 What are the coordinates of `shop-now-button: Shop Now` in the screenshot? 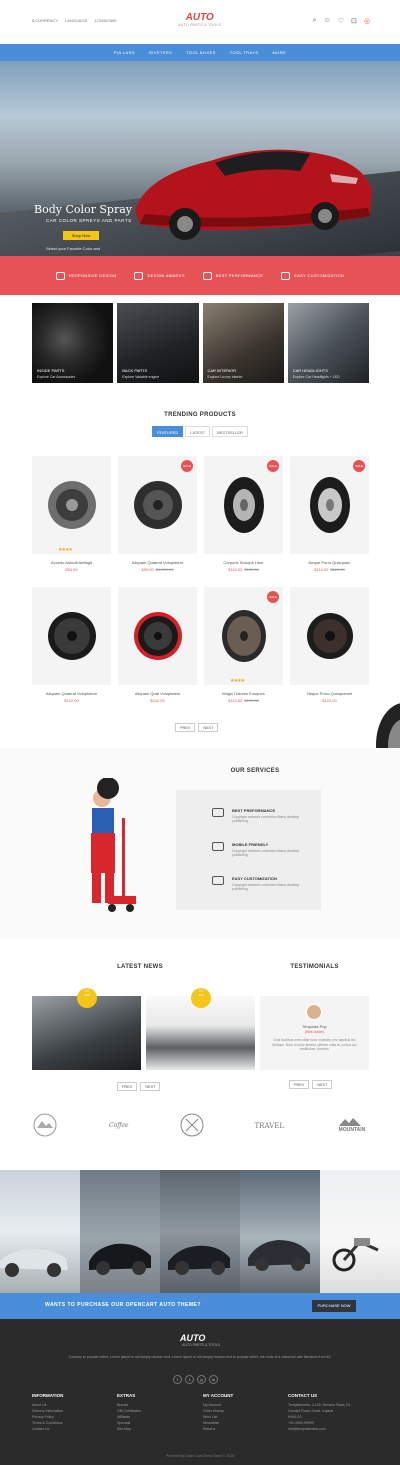 It's located at (81, 235).